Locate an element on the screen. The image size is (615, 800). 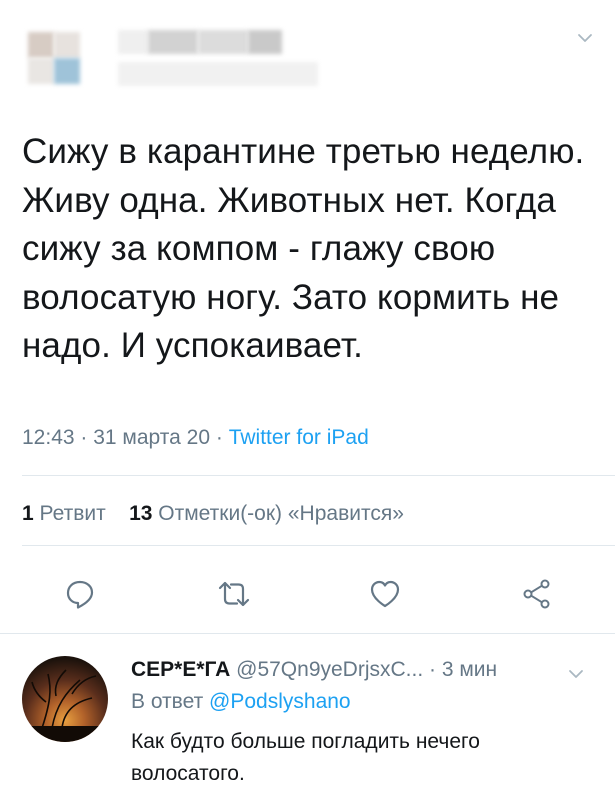
likes-count: 13 is located at coordinates (141, 513).